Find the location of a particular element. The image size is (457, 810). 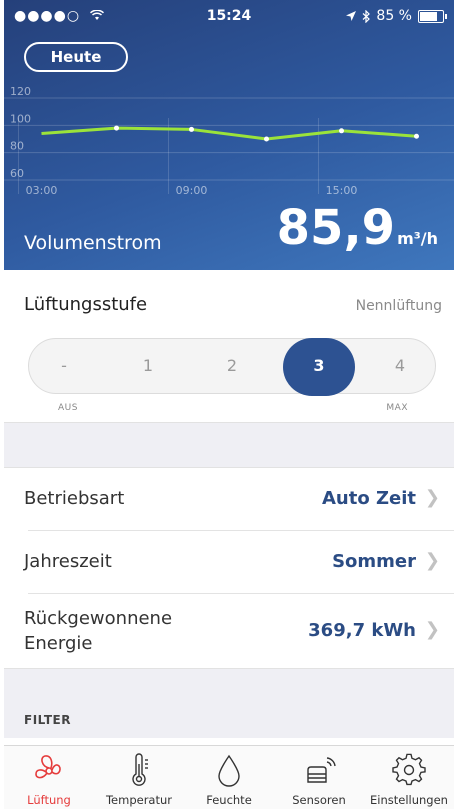

metric-value: 85,9 m³/h is located at coordinates (357, 233).